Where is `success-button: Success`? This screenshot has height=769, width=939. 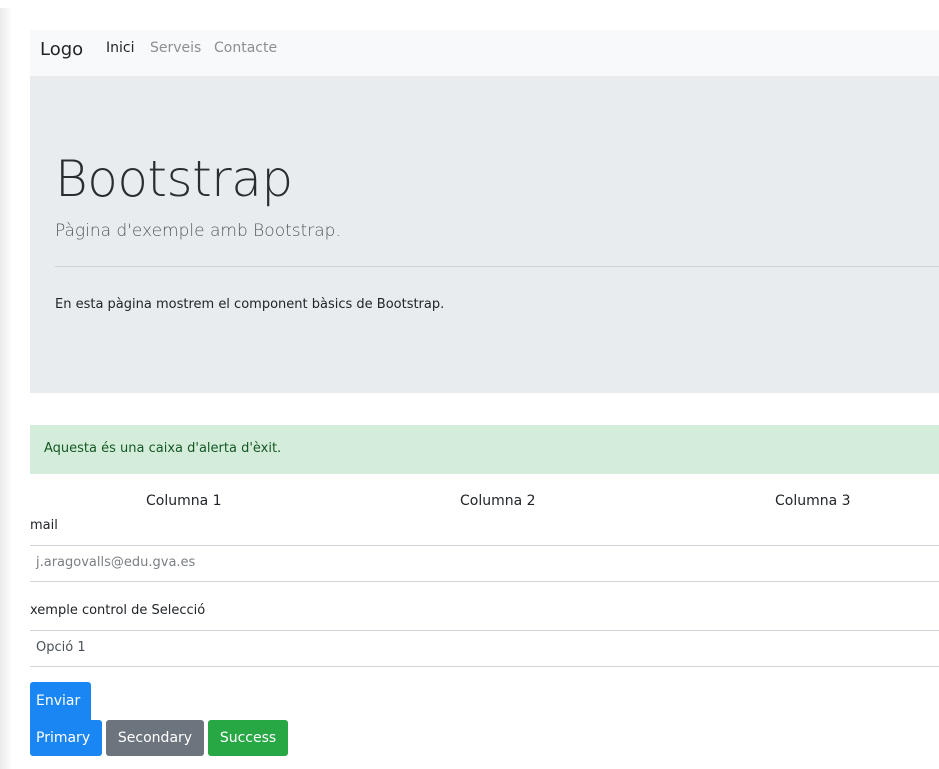 success-button: Success is located at coordinates (248, 738).